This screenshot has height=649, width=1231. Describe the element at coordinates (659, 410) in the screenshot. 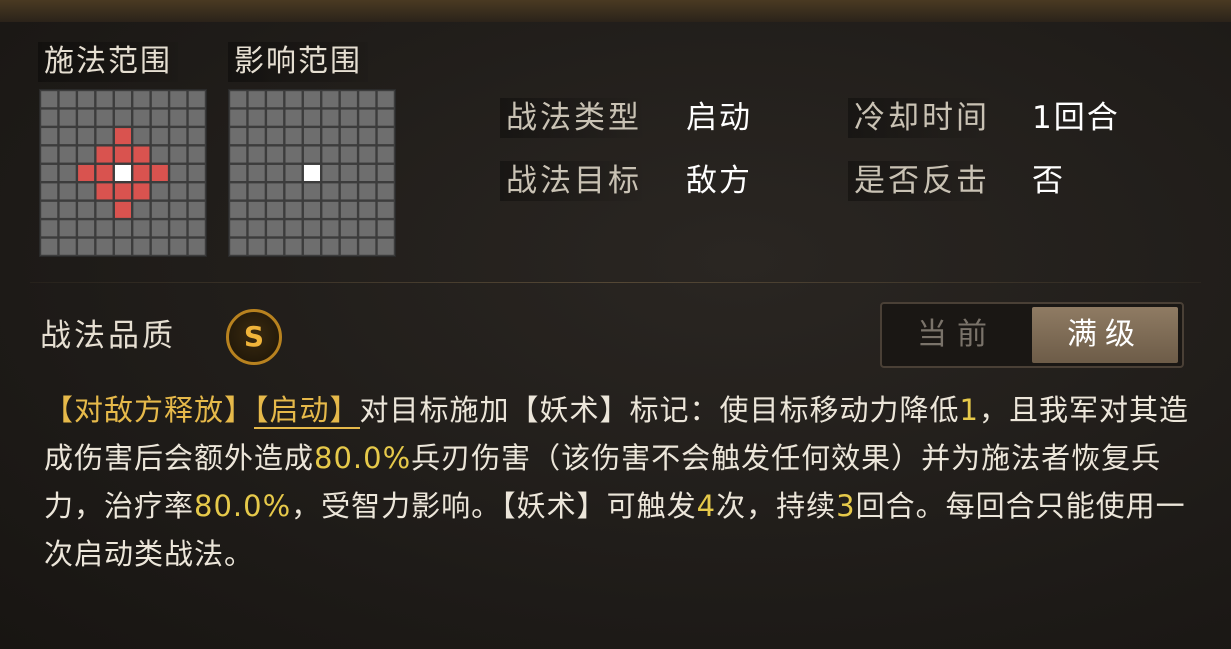

I see `desc-text-1: 对目标施加【妖术】标记：使目标移动力降低` at that location.